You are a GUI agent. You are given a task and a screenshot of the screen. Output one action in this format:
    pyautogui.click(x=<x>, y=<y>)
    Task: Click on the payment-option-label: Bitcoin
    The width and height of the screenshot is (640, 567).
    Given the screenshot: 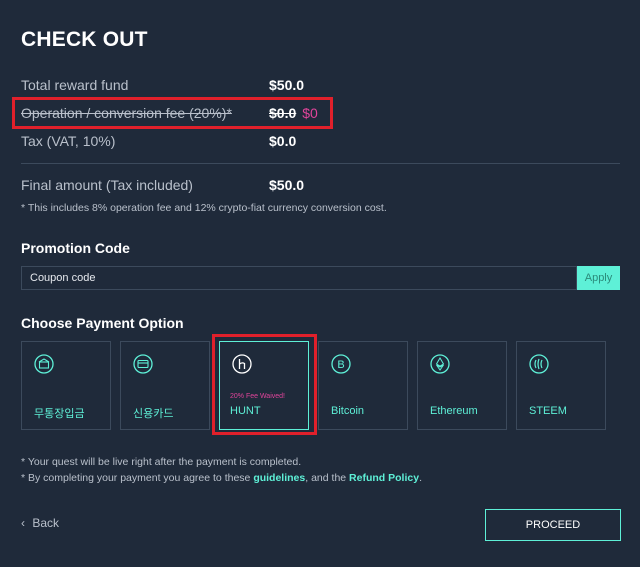 What is the action you would take?
    pyautogui.click(x=348, y=411)
    